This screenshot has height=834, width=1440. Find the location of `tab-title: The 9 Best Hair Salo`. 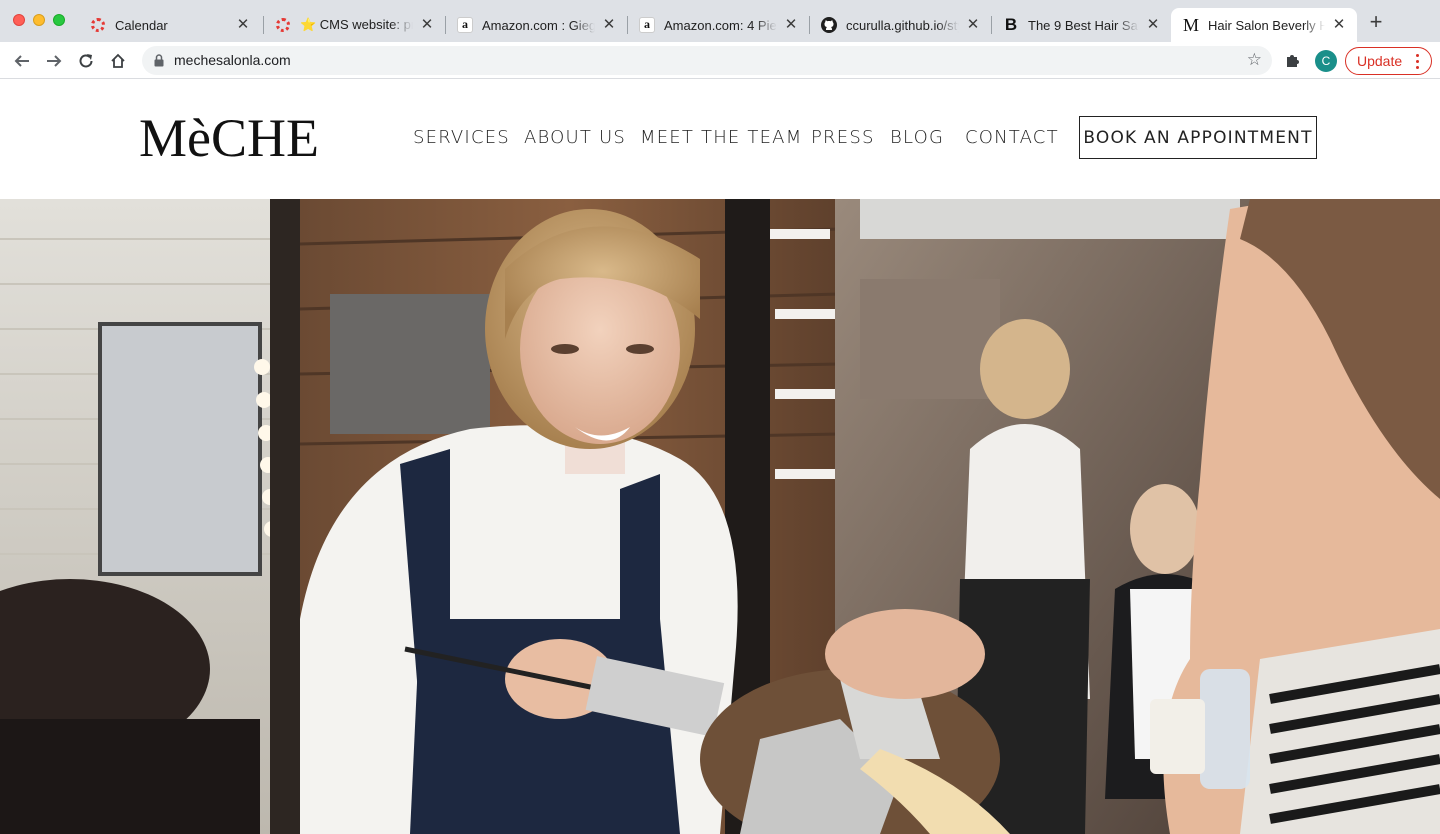

tab-title: The 9 Best Hair Salo is located at coordinates (1083, 25).